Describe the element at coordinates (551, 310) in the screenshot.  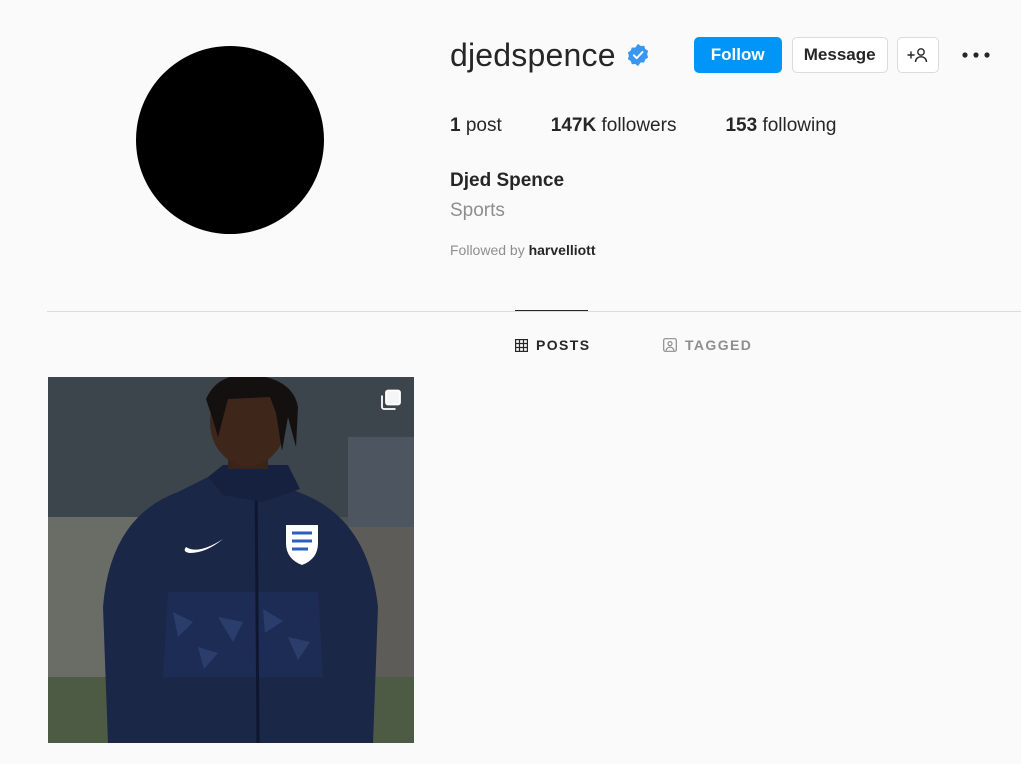
I see `active-tab-indicator` at that location.